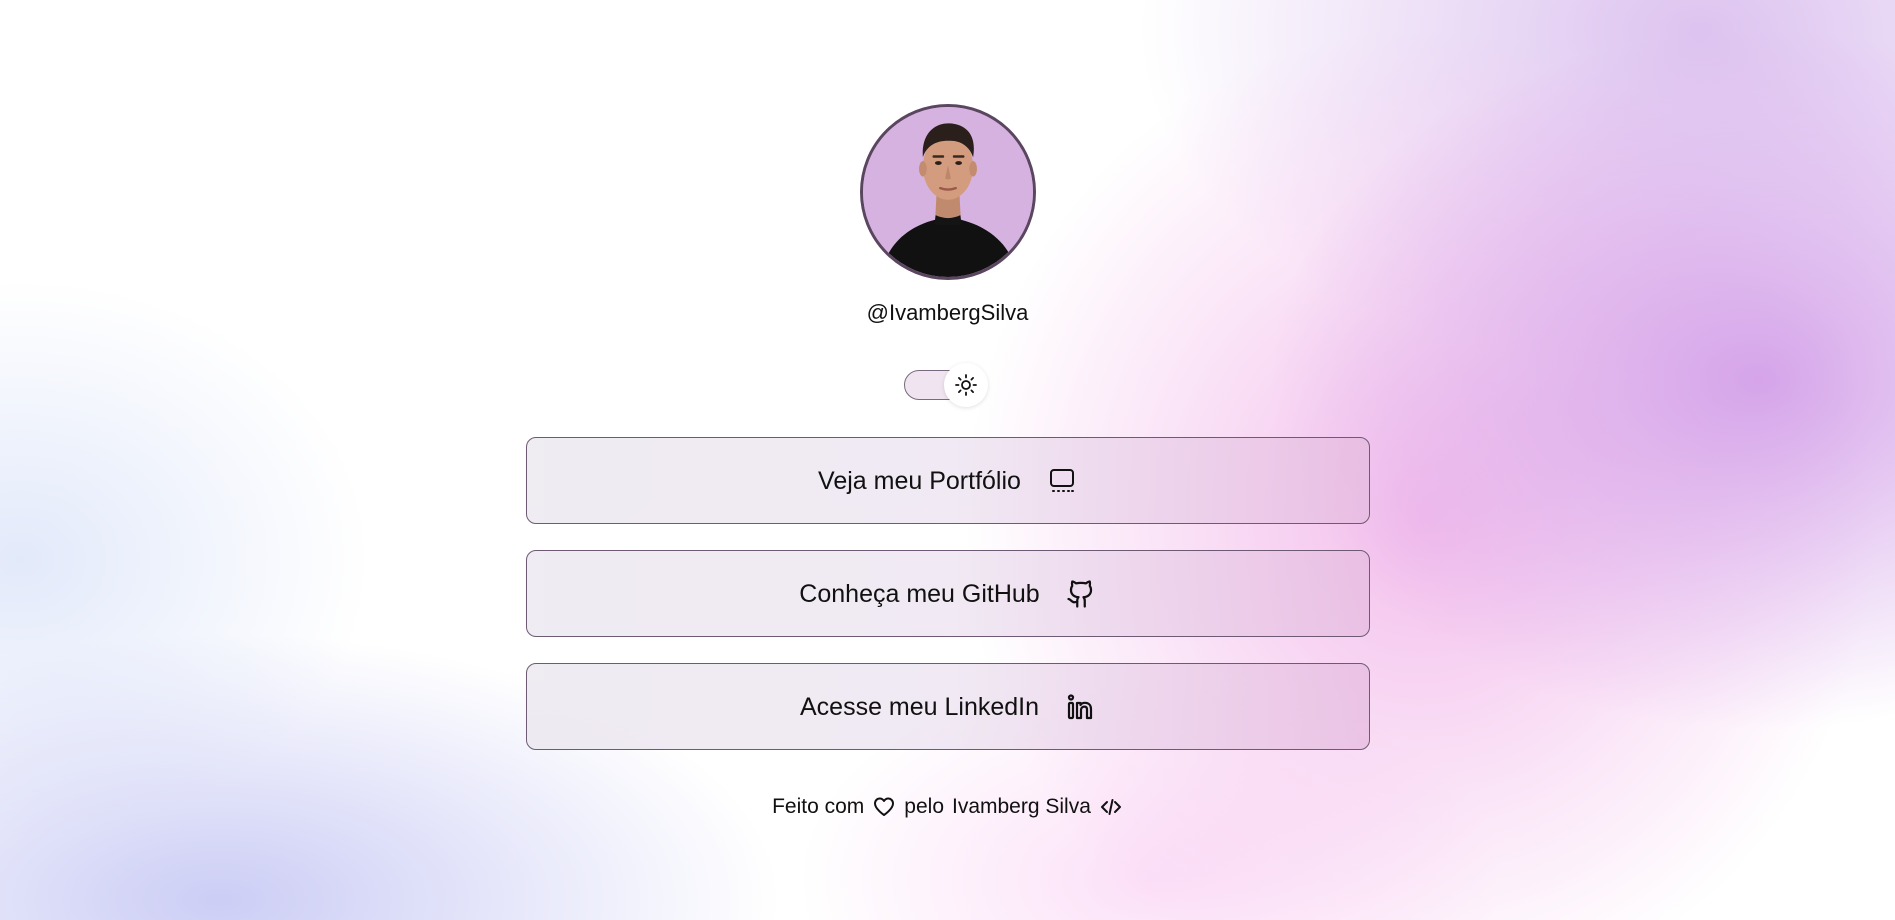 This screenshot has height=920, width=1895. I want to click on theme-toggle, so click(947, 385).